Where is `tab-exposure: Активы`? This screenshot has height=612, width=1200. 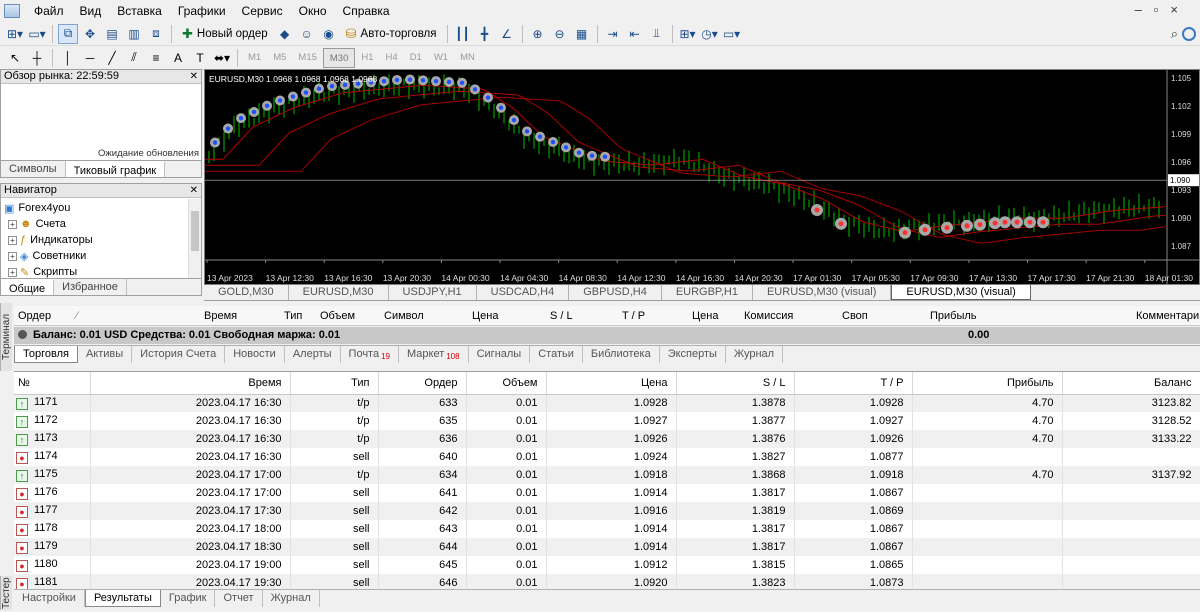 tab-exposure: Активы is located at coordinates (105, 354).